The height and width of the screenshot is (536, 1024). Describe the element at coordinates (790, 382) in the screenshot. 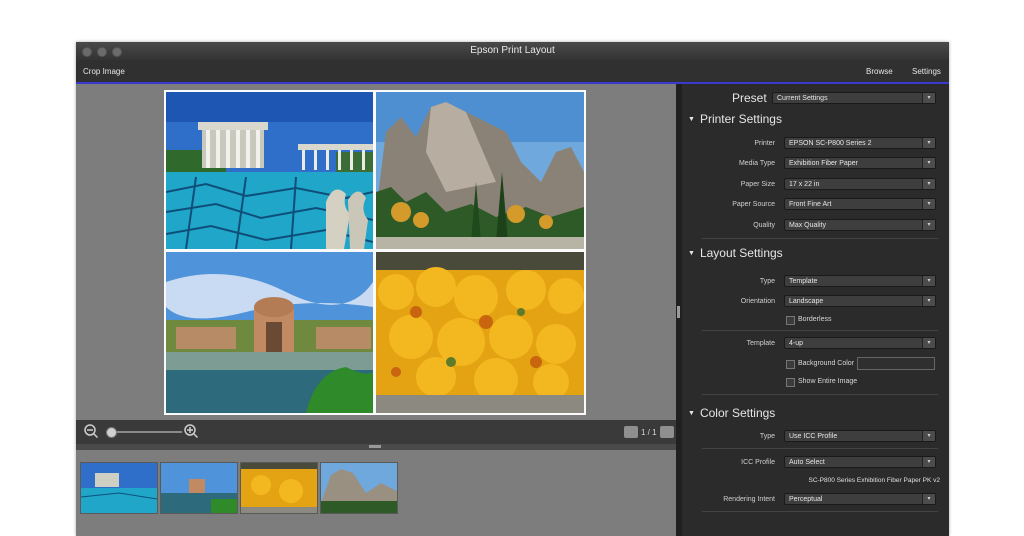

I see `show-entire-image-checkbox` at that location.